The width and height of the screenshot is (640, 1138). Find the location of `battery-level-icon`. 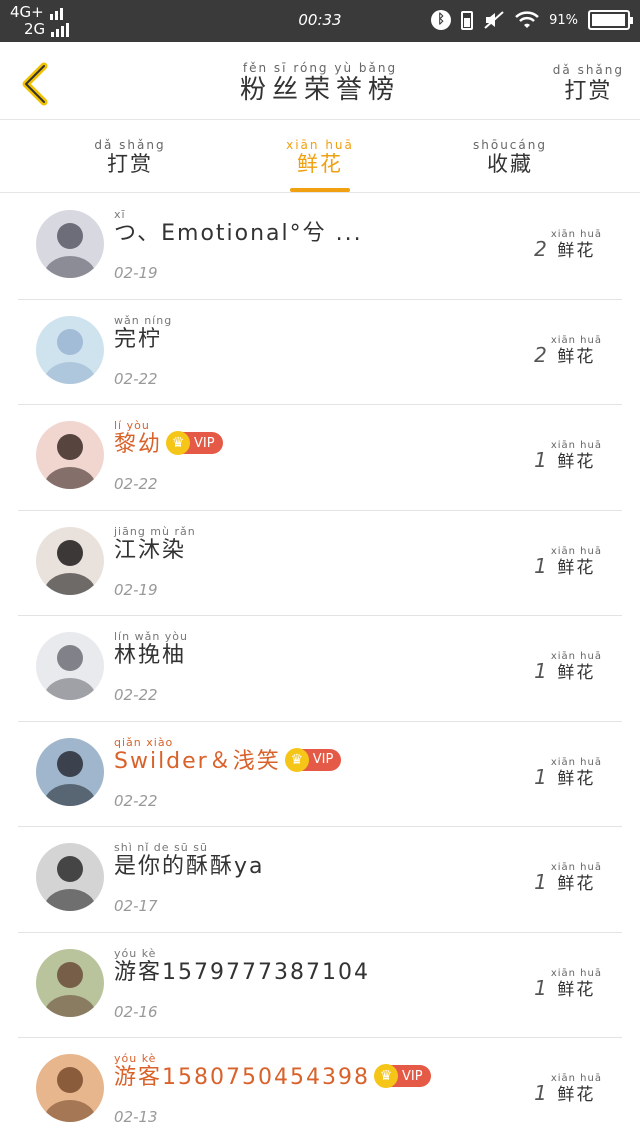

battery-level-icon is located at coordinates (610, 20).